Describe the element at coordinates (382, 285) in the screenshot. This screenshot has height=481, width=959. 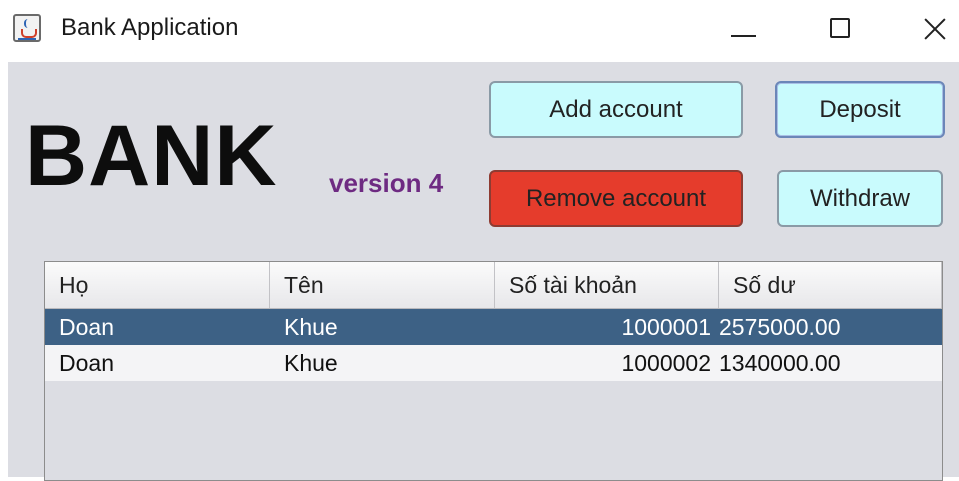
I see `column-header-ten: Tên` at that location.